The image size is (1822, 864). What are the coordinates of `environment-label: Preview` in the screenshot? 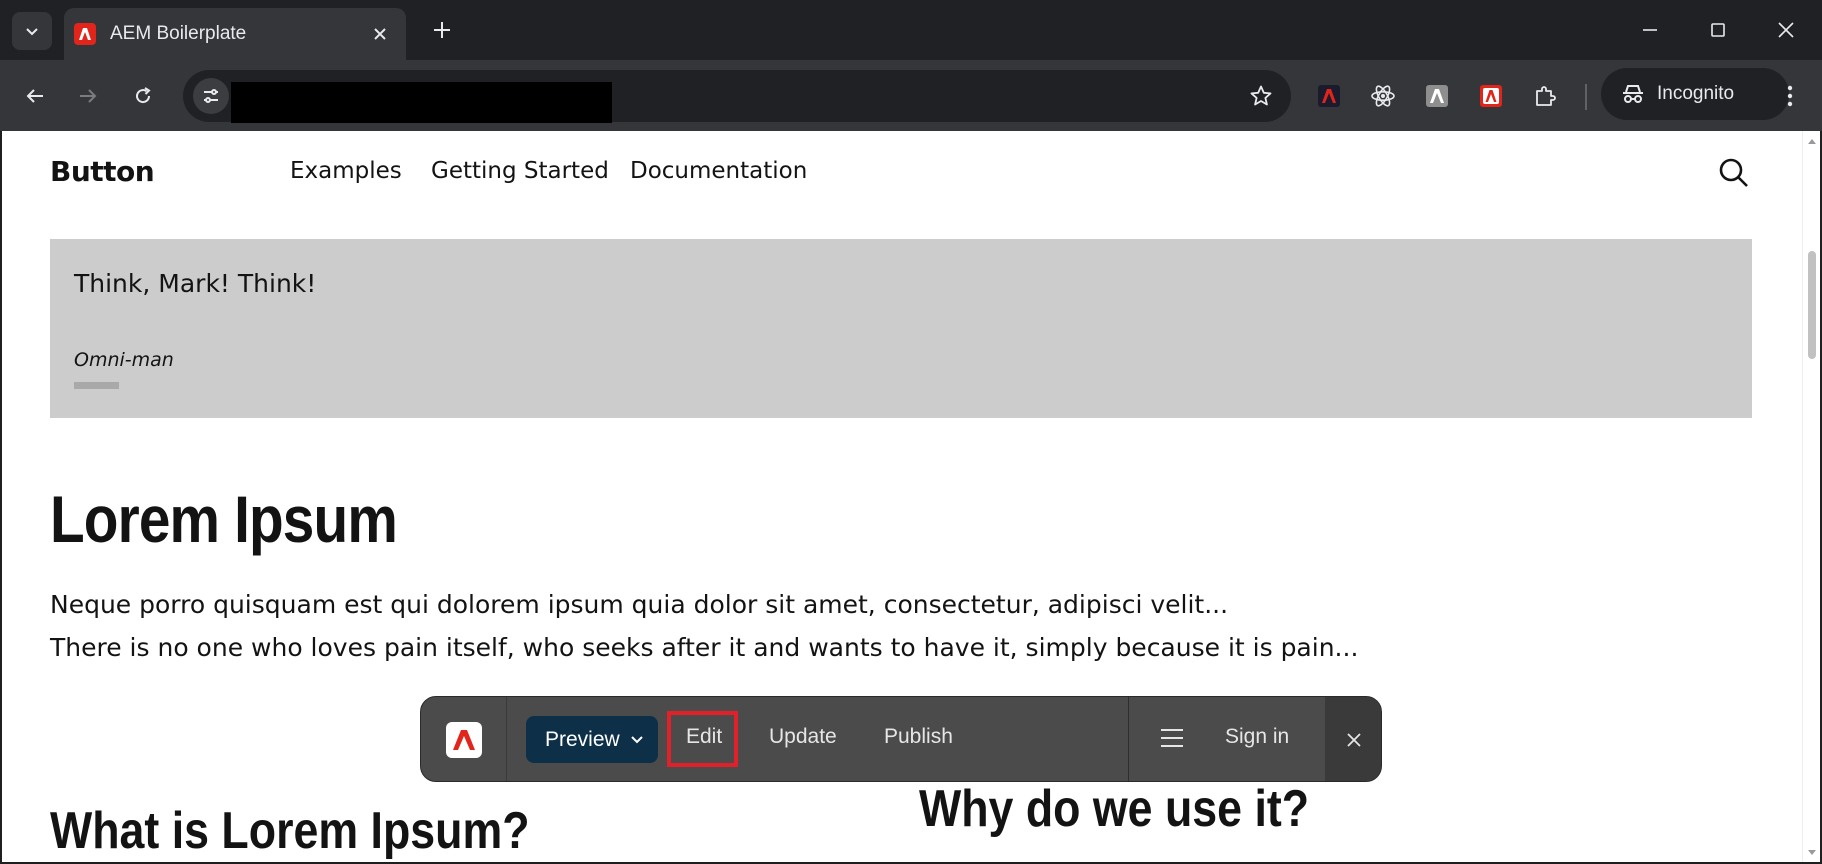 It's located at (582, 739).